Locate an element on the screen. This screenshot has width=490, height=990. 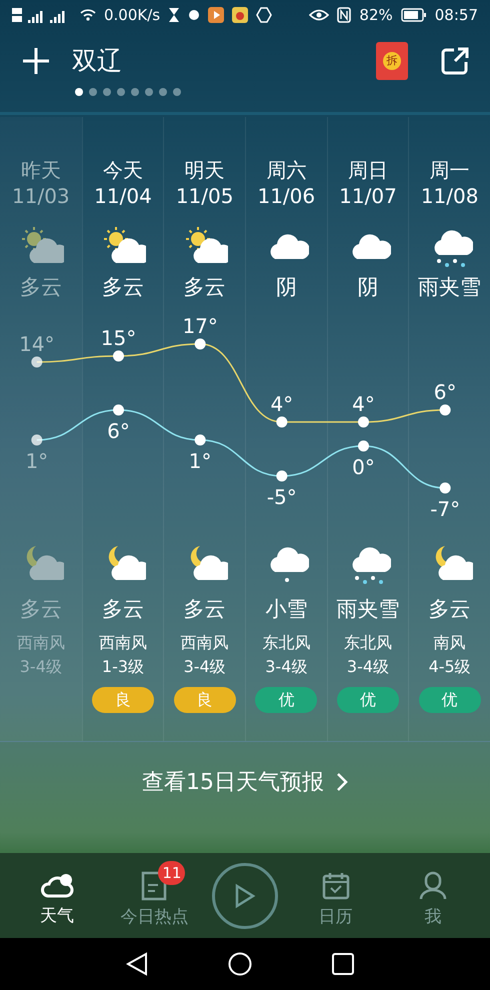
day-name: 今天 is located at coordinates (122, 170).